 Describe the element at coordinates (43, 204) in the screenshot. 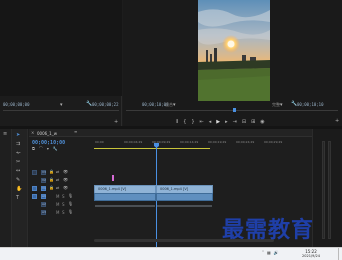

I see `track-target-a2: A2` at that location.